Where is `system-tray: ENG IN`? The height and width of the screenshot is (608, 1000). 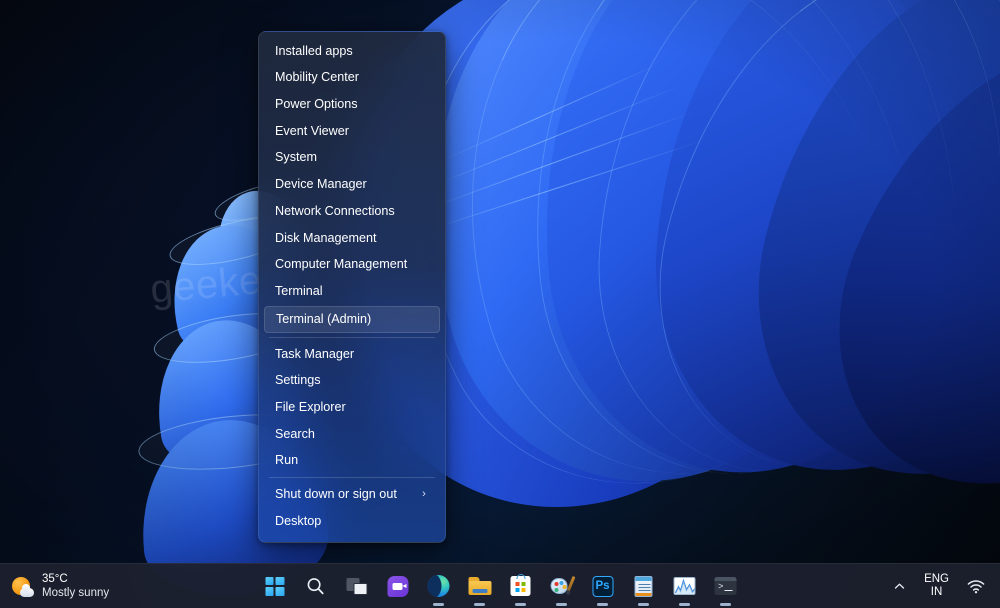 system-tray: ENG IN is located at coordinates (939, 586).